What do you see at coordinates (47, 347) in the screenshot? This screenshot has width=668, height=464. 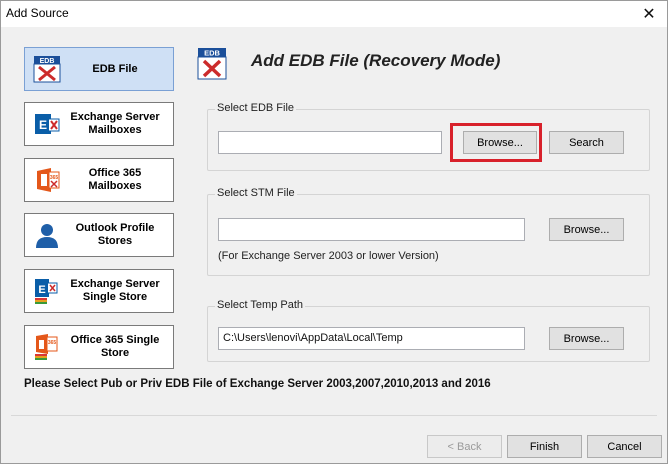 I see `office365-single-store-icon: 365` at bounding box center [47, 347].